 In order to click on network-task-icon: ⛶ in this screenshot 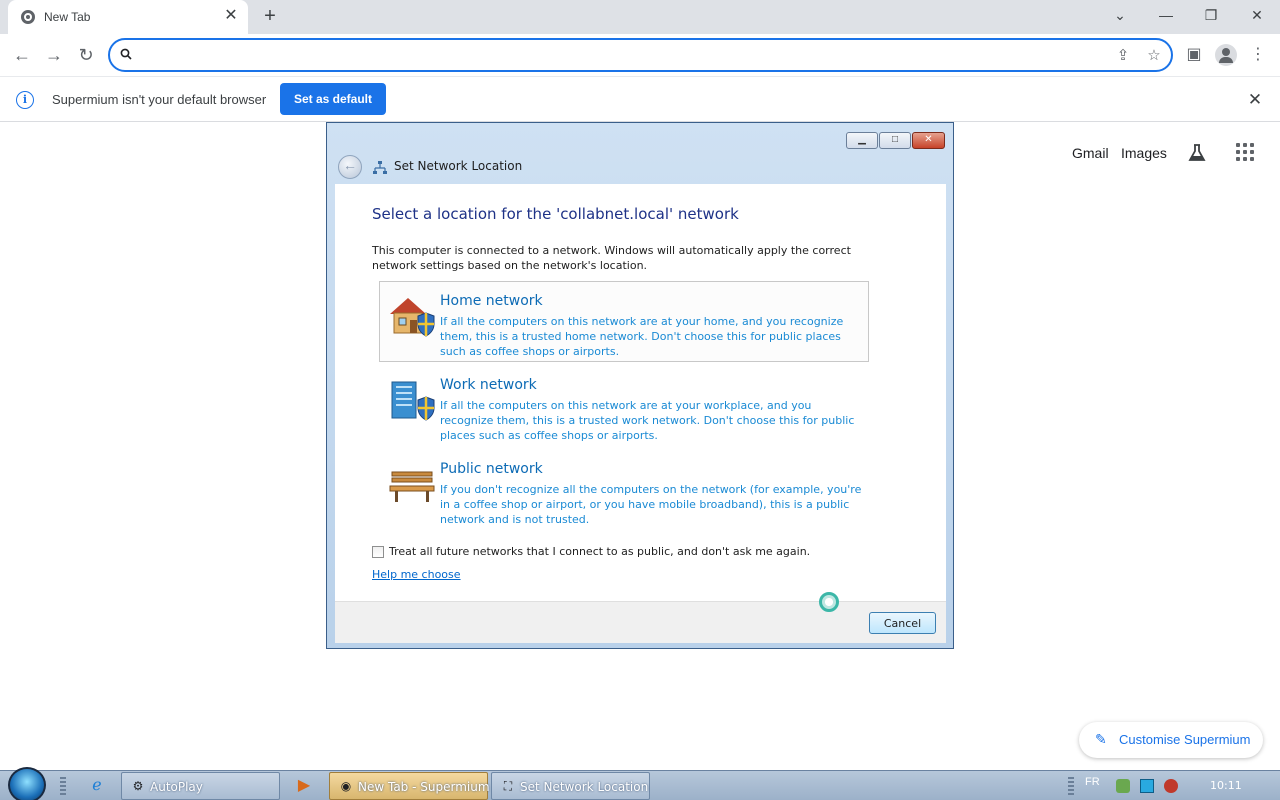, I will do `click(508, 786)`.